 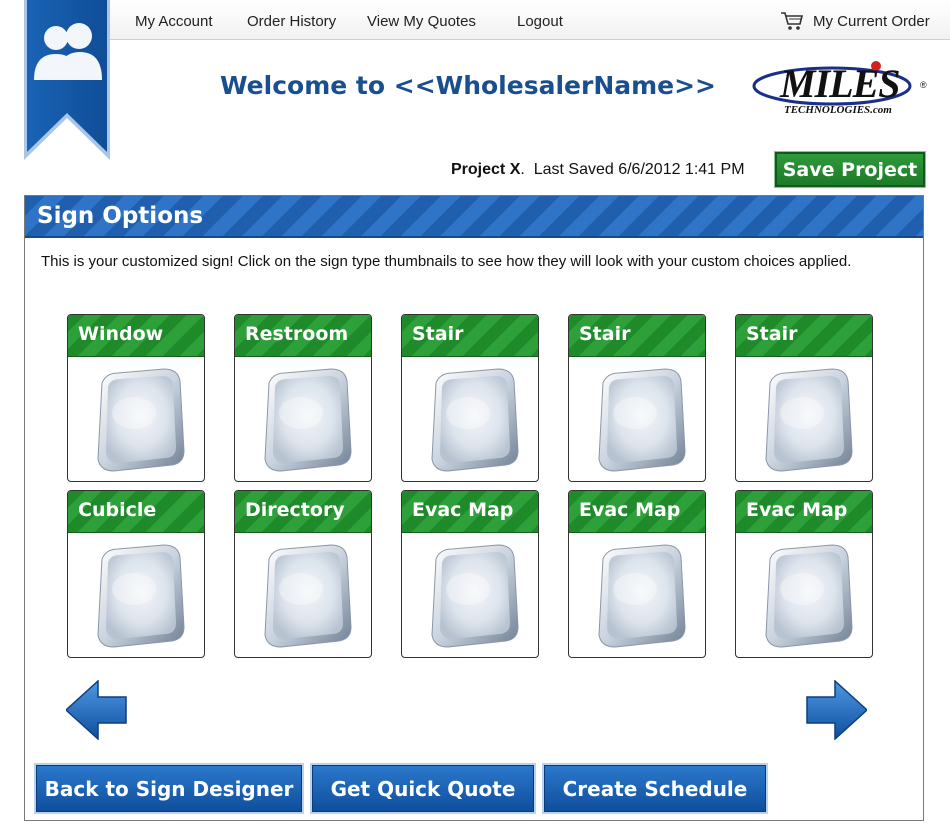 What do you see at coordinates (169, 788) in the screenshot?
I see `back-to-sign-designer-button: Back to Sign Designer` at bounding box center [169, 788].